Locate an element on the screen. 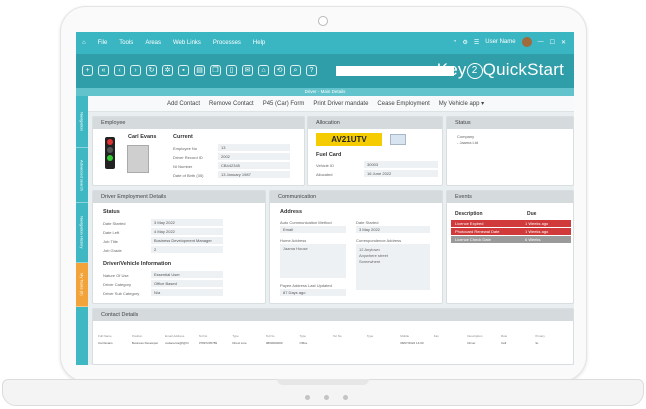 The height and width of the screenshot is (409, 646). events-col-description: Description is located at coordinates (469, 214).